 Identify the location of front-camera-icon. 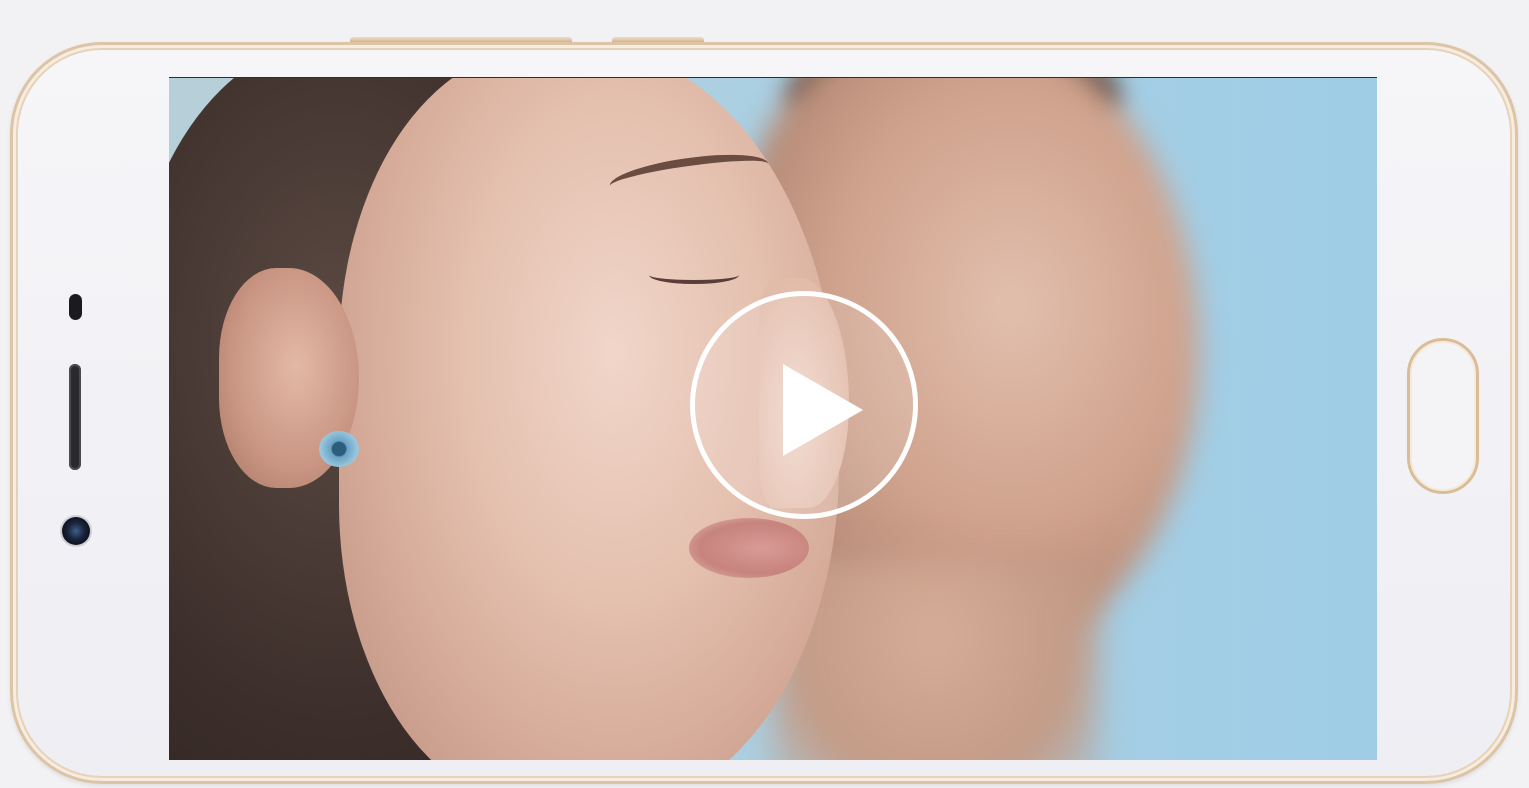
(76, 531).